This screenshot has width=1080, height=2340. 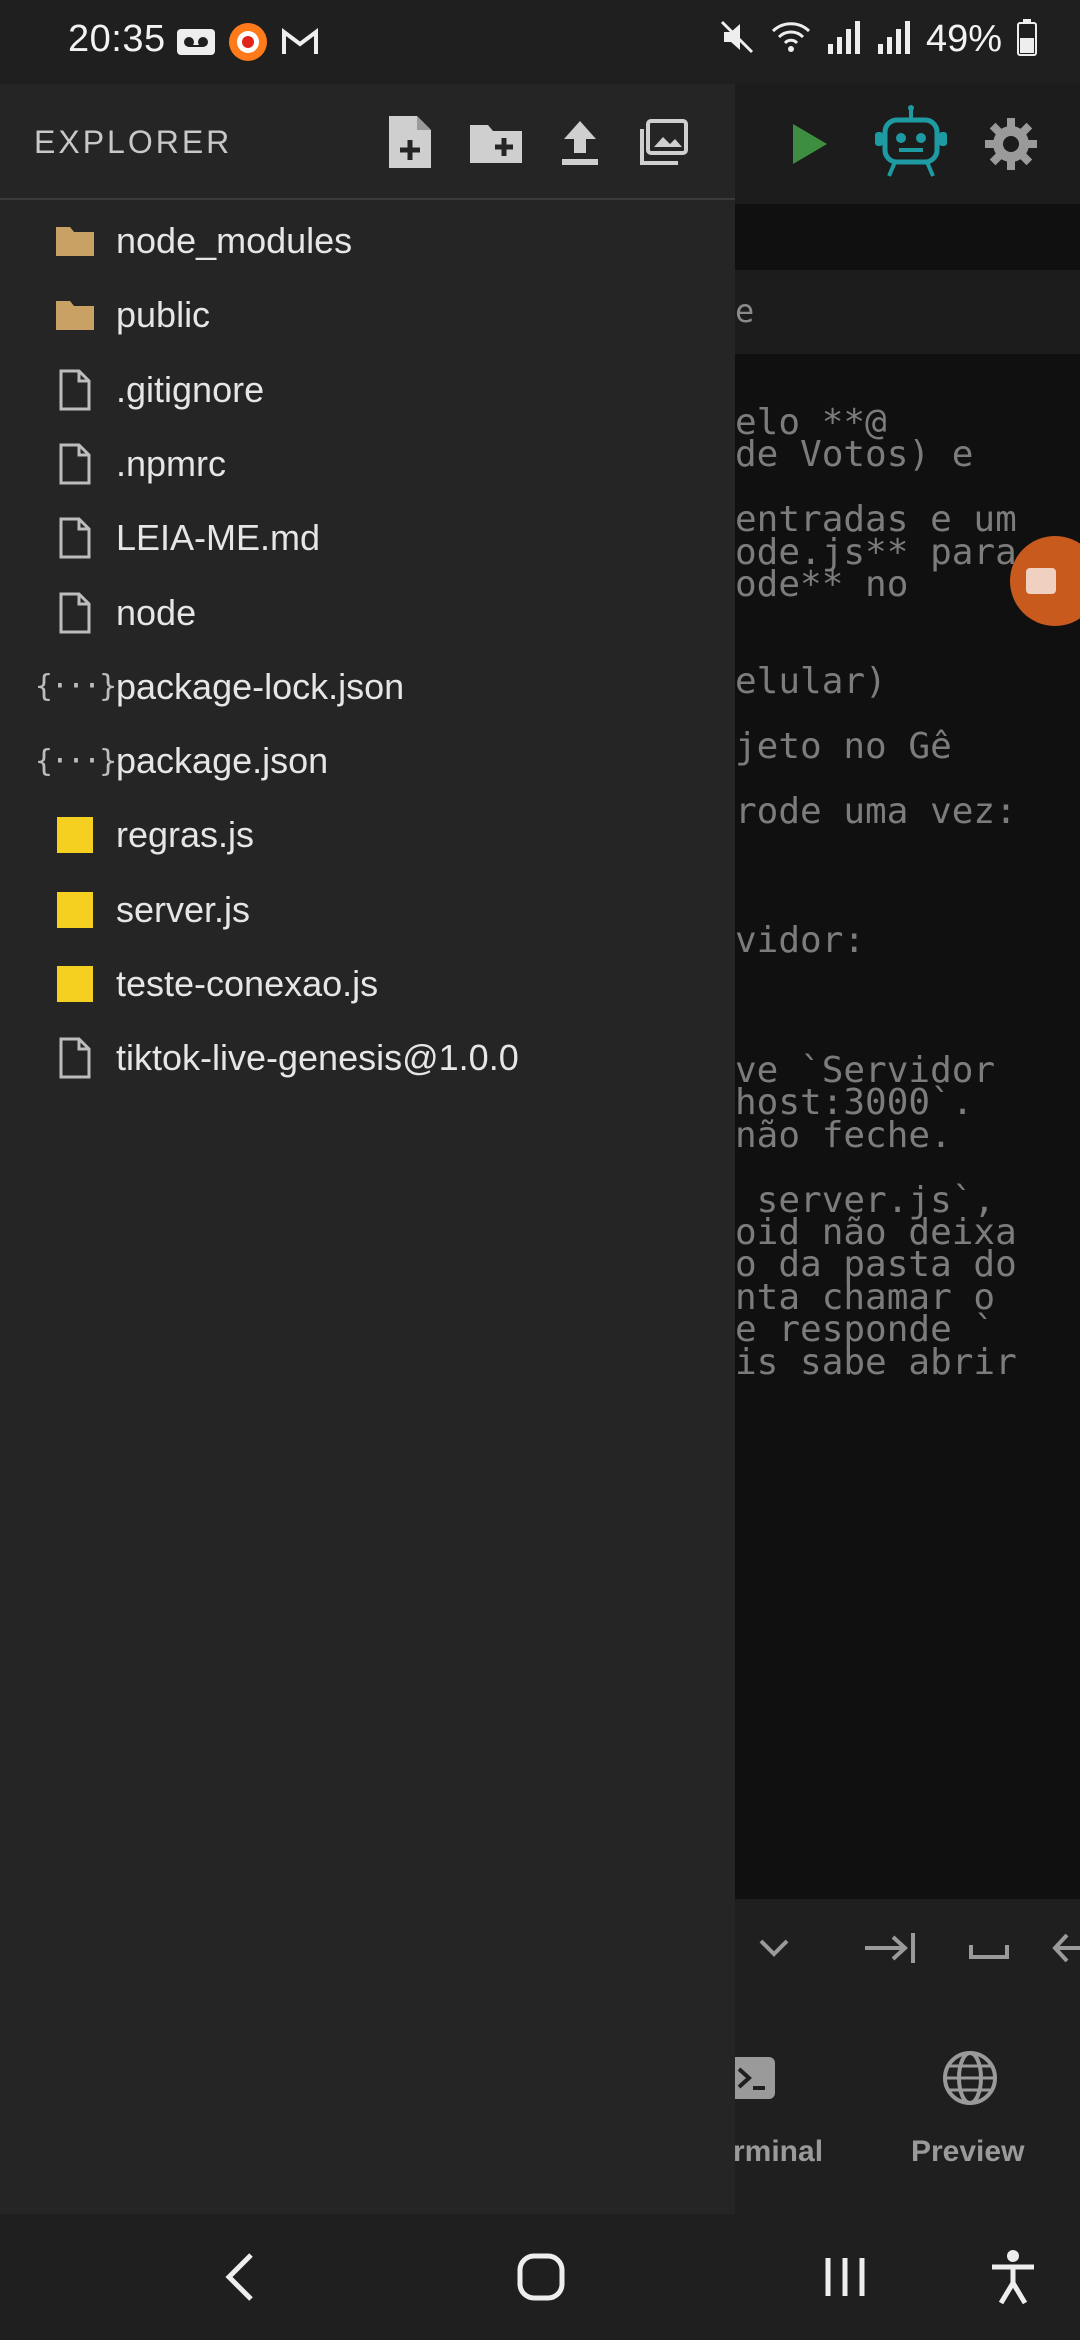 I want to click on gear-icon, so click(x=1011, y=146).